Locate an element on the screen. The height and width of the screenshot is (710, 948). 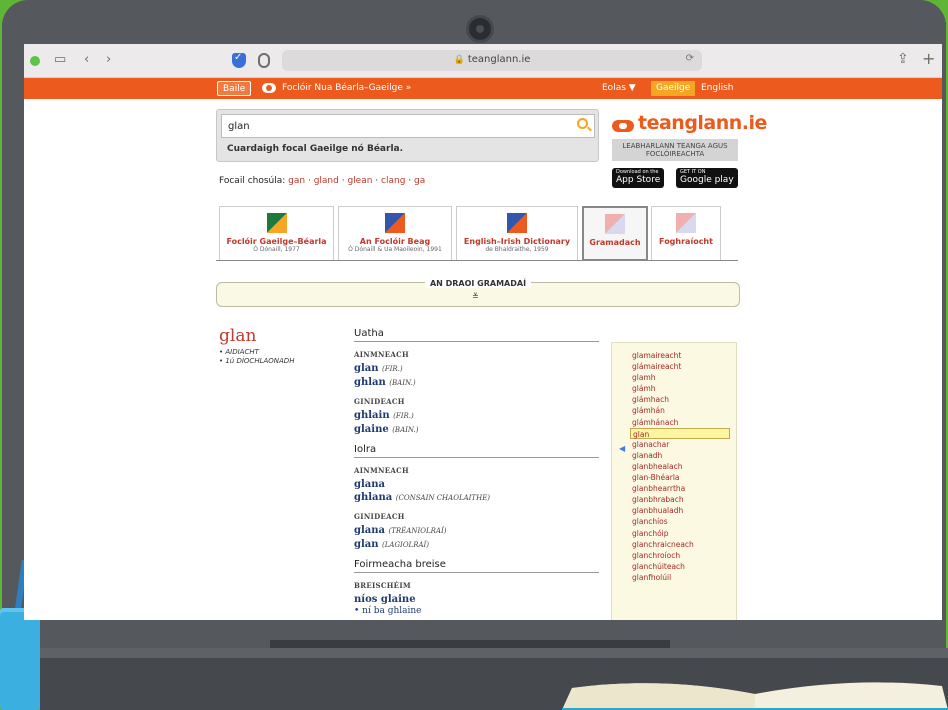
list-item: glanbhualadh is located at coordinates (674, 510).